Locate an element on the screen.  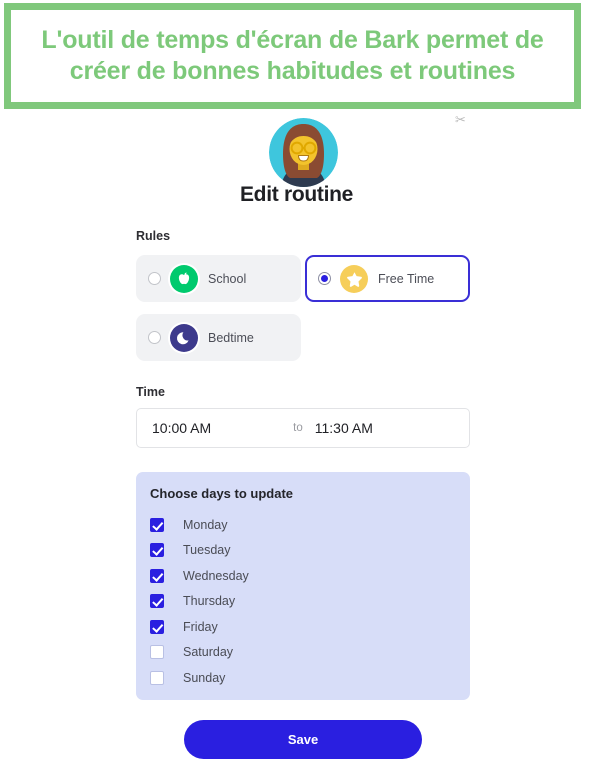
rule-label-free-time: Free Time is located at coordinates (406, 278).